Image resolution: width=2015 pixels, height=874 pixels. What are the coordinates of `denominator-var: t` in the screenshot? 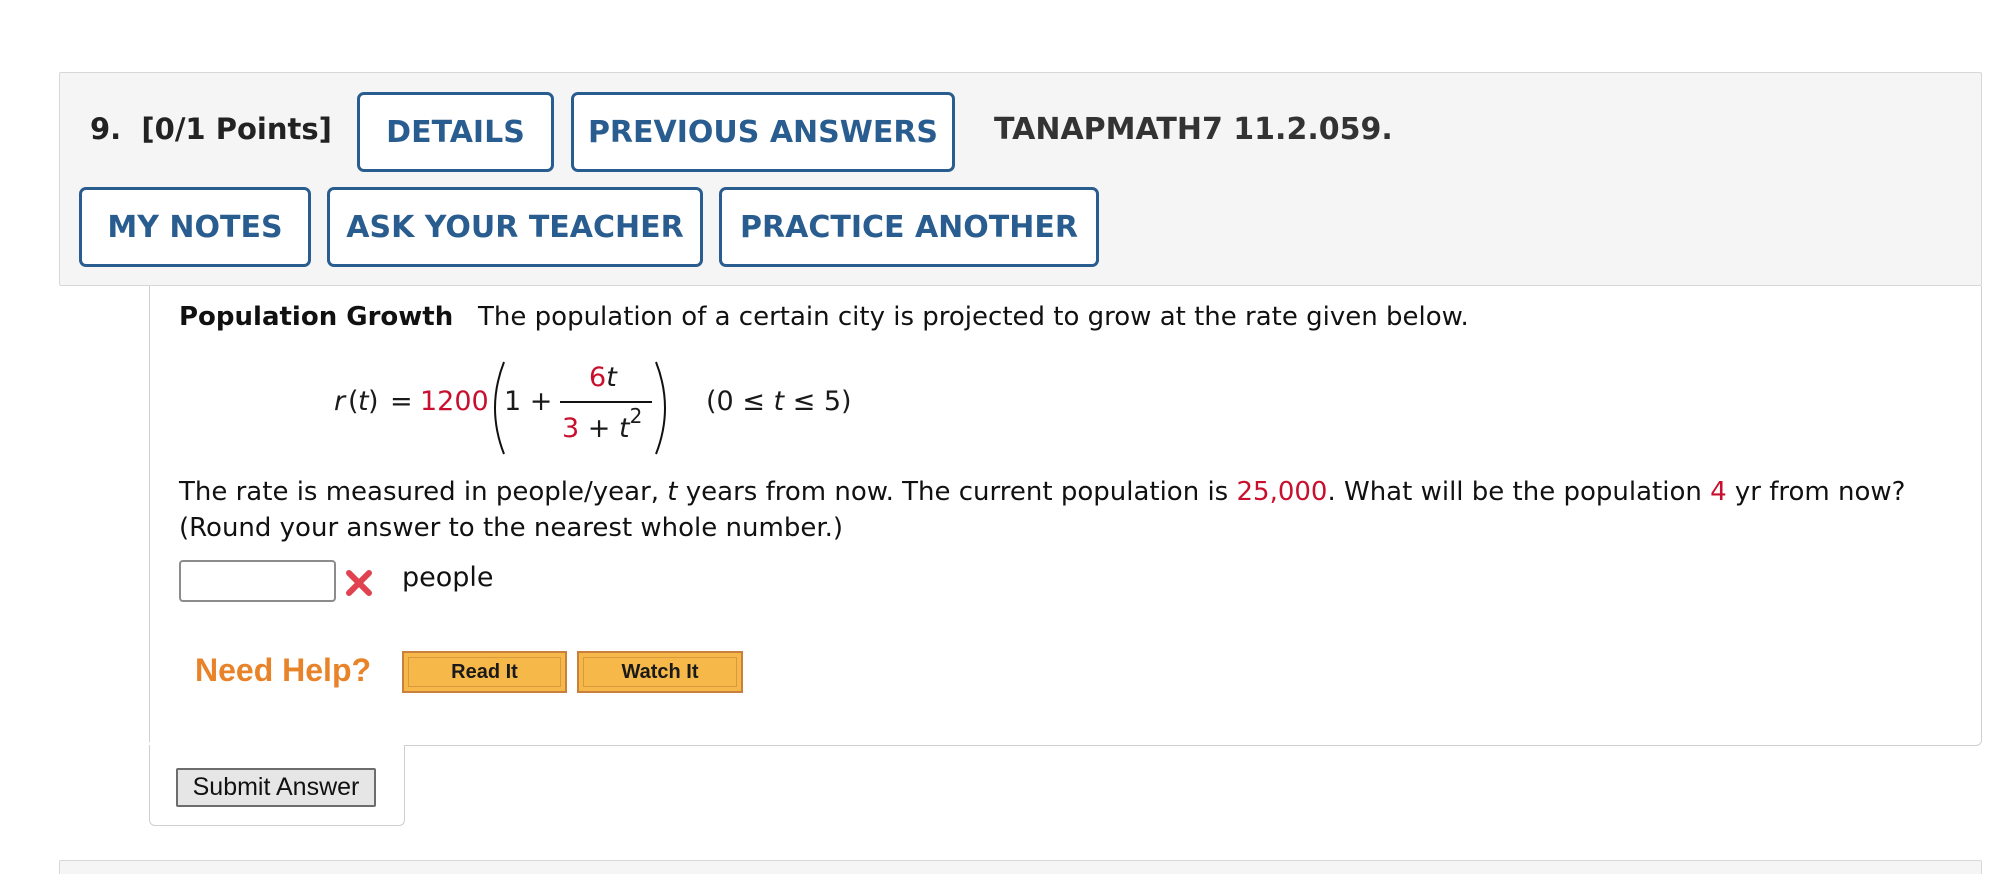 It's located at (624, 428).